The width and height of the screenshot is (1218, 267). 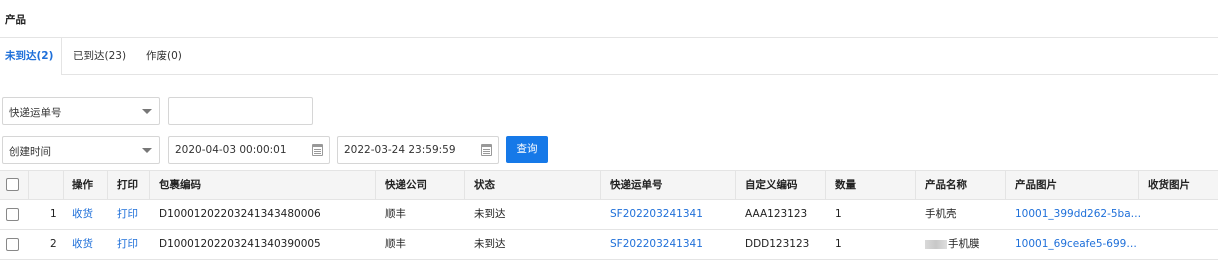 What do you see at coordinates (636, 185) in the screenshot?
I see `col-header-tracking: 快递运单号` at bounding box center [636, 185].